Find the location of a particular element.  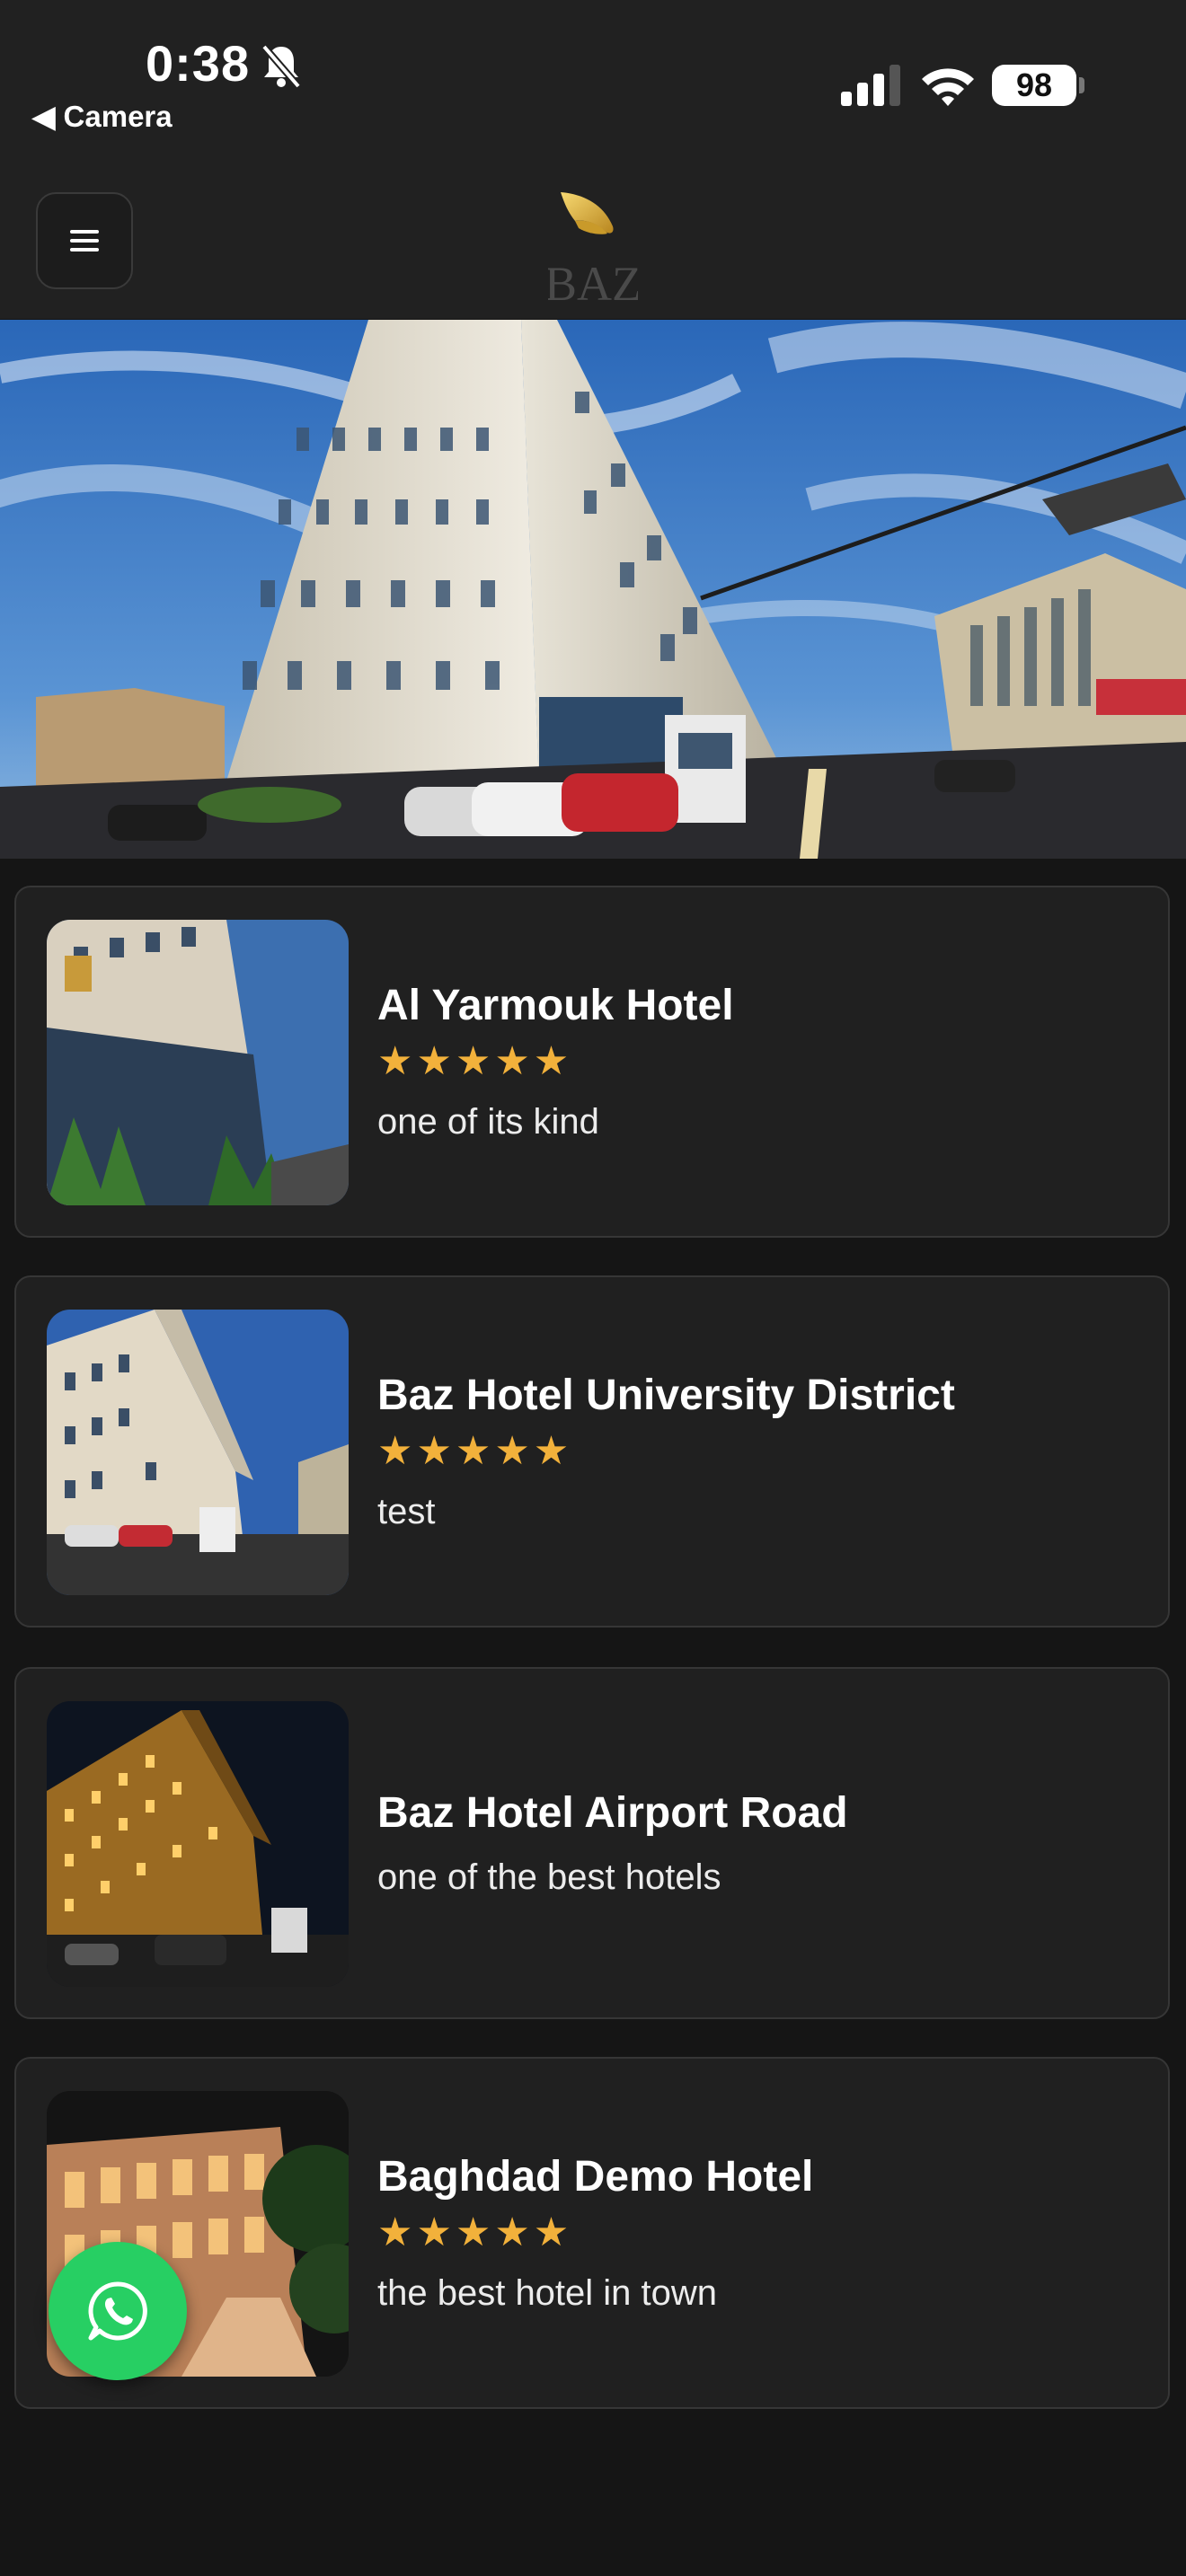

baz-logo: BAZ is located at coordinates (593, 251).